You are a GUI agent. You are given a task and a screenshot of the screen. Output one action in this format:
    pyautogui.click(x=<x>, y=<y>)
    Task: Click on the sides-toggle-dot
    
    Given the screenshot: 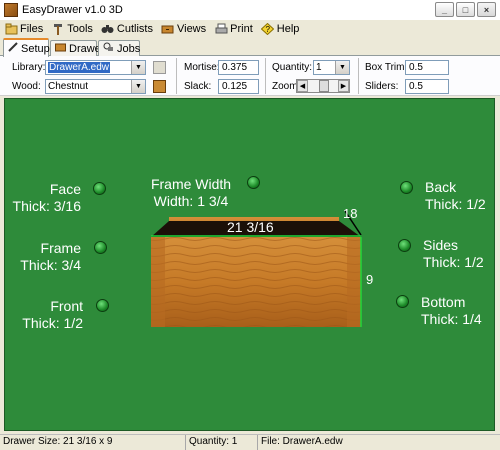 What is the action you would take?
    pyautogui.click(x=404, y=245)
    